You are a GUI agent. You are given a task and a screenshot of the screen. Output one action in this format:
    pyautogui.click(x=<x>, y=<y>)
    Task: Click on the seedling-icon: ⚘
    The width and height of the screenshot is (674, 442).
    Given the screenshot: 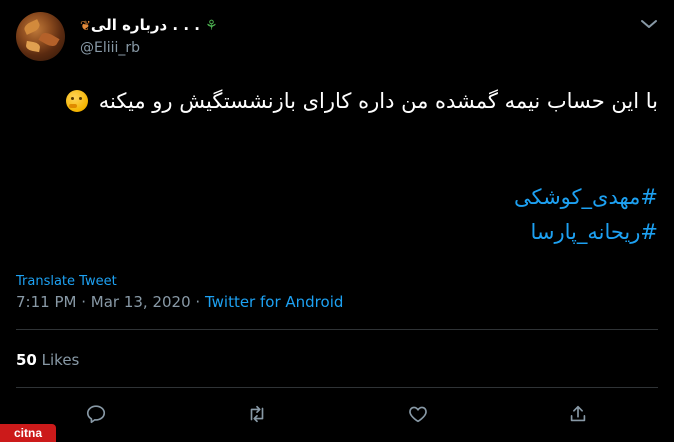 What is the action you would take?
    pyautogui.click(x=211, y=26)
    